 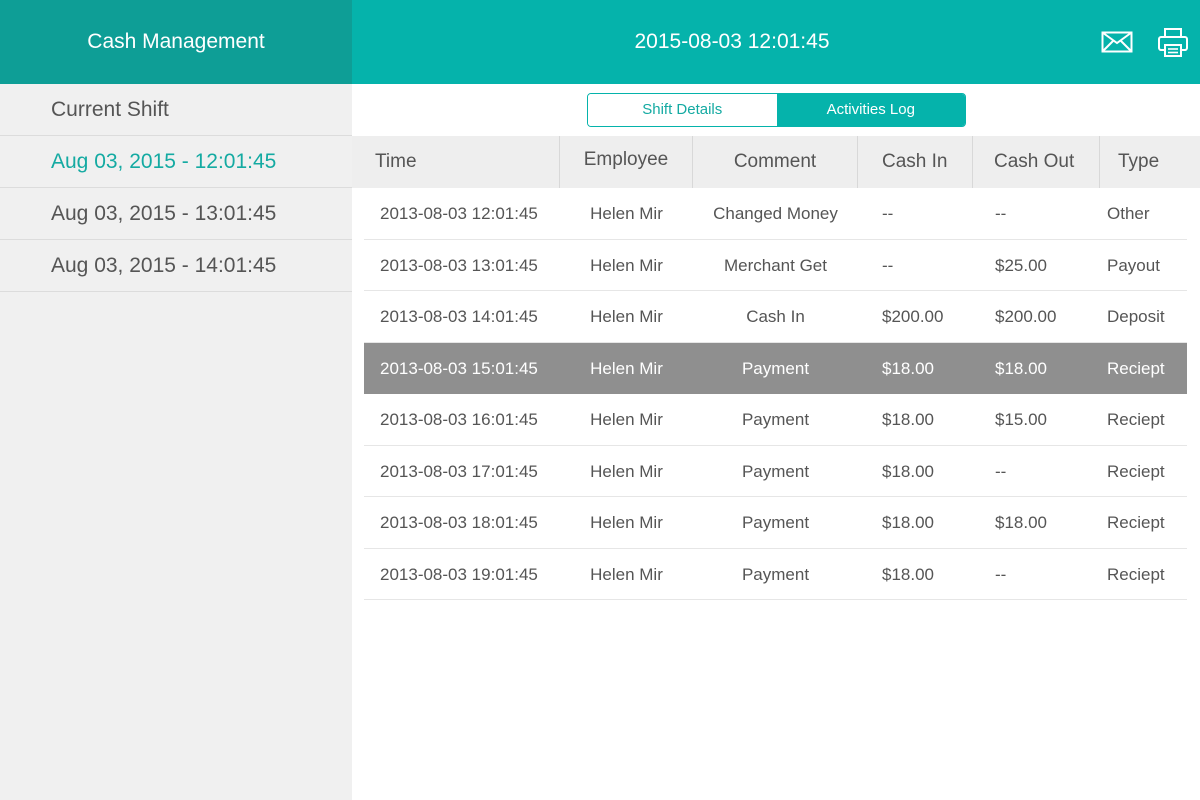 What do you see at coordinates (459, 316) in the screenshot?
I see `cell-time: 2013-08-03 14:01:45` at bounding box center [459, 316].